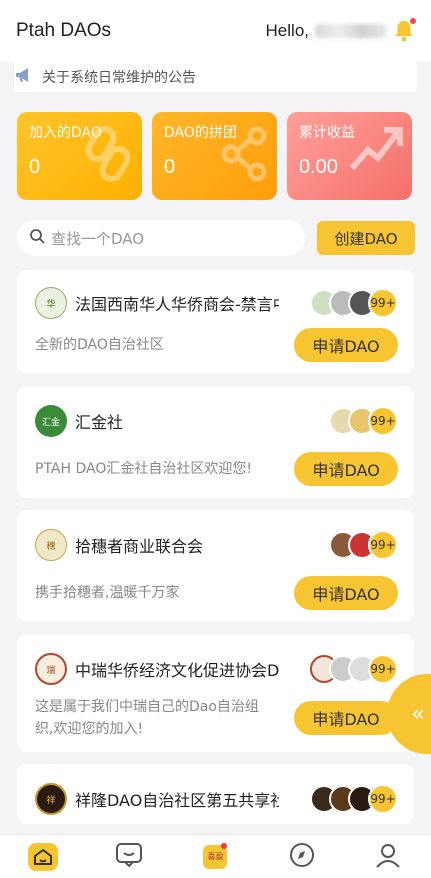  I want to click on dao-logo: 穗, so click(51, 545).